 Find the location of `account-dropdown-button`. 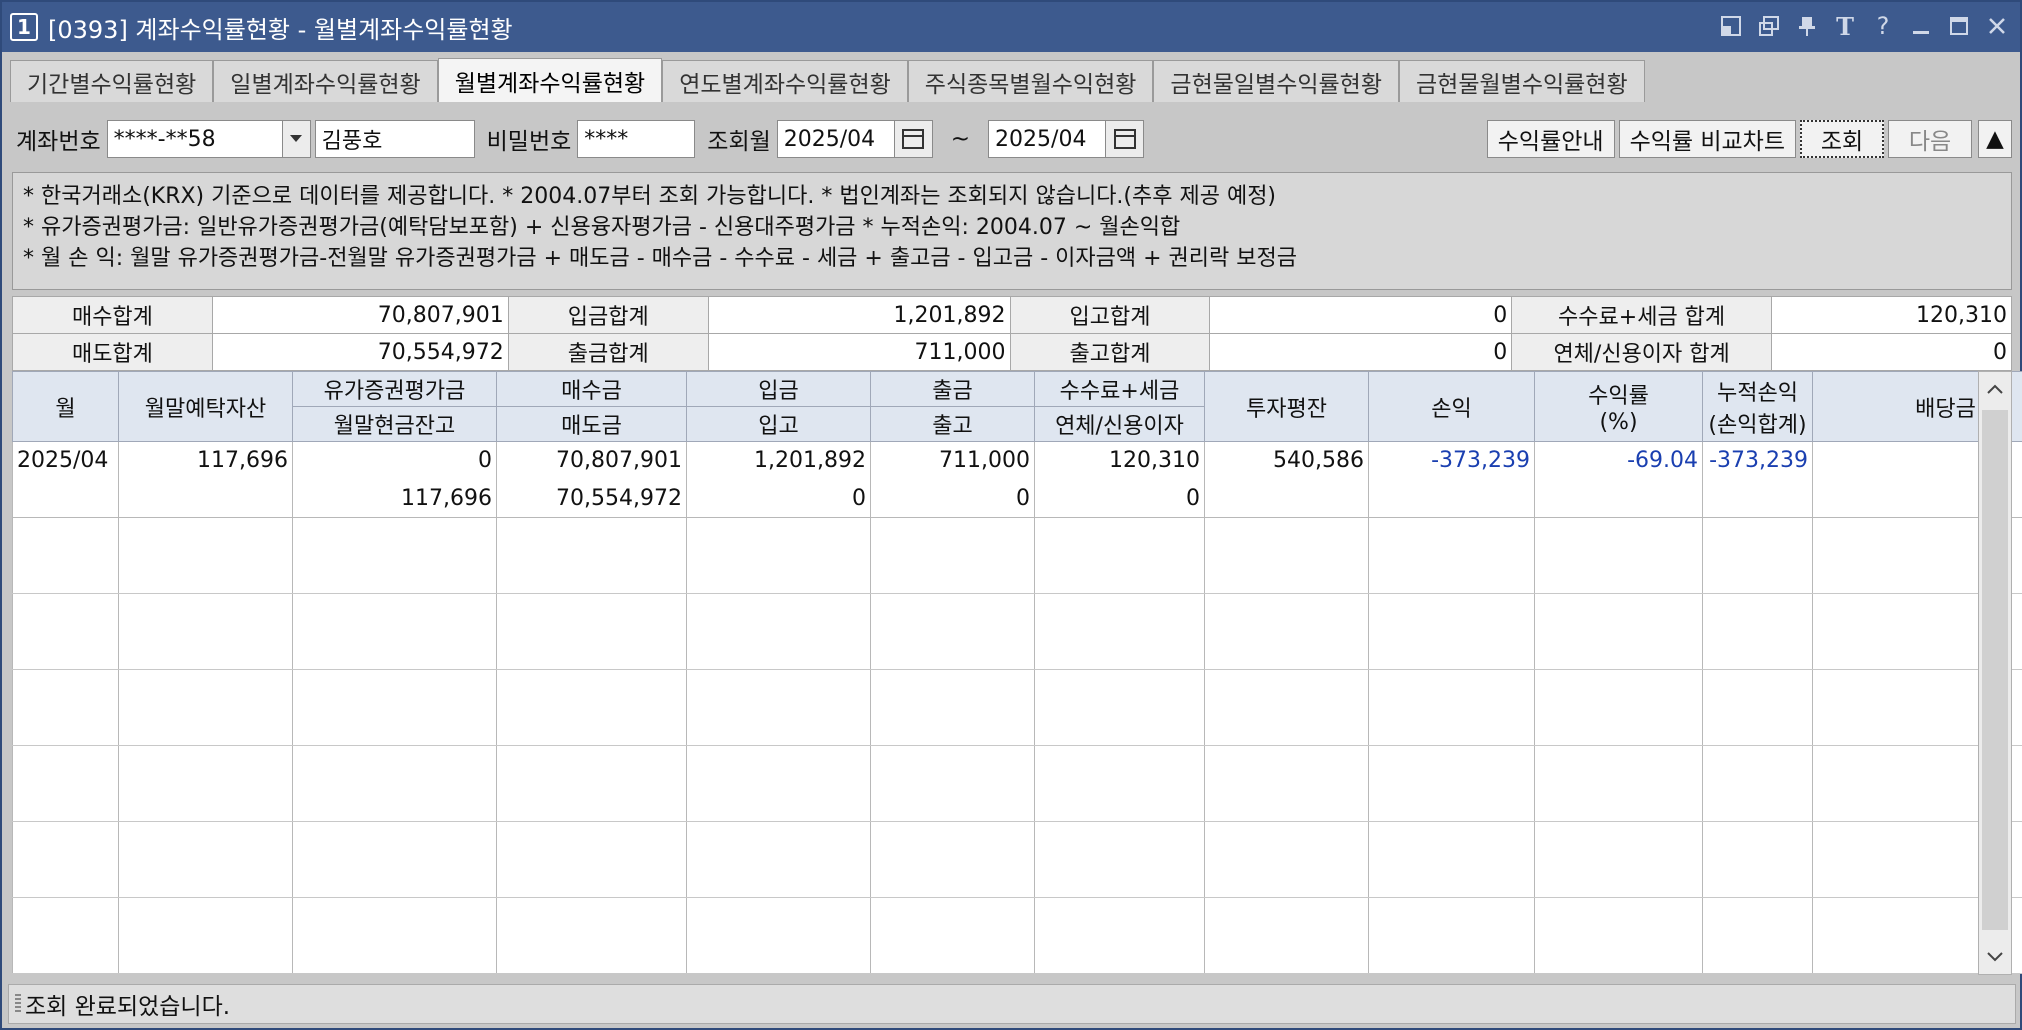

account-dropdown-button is located at coordinates (296, 139).